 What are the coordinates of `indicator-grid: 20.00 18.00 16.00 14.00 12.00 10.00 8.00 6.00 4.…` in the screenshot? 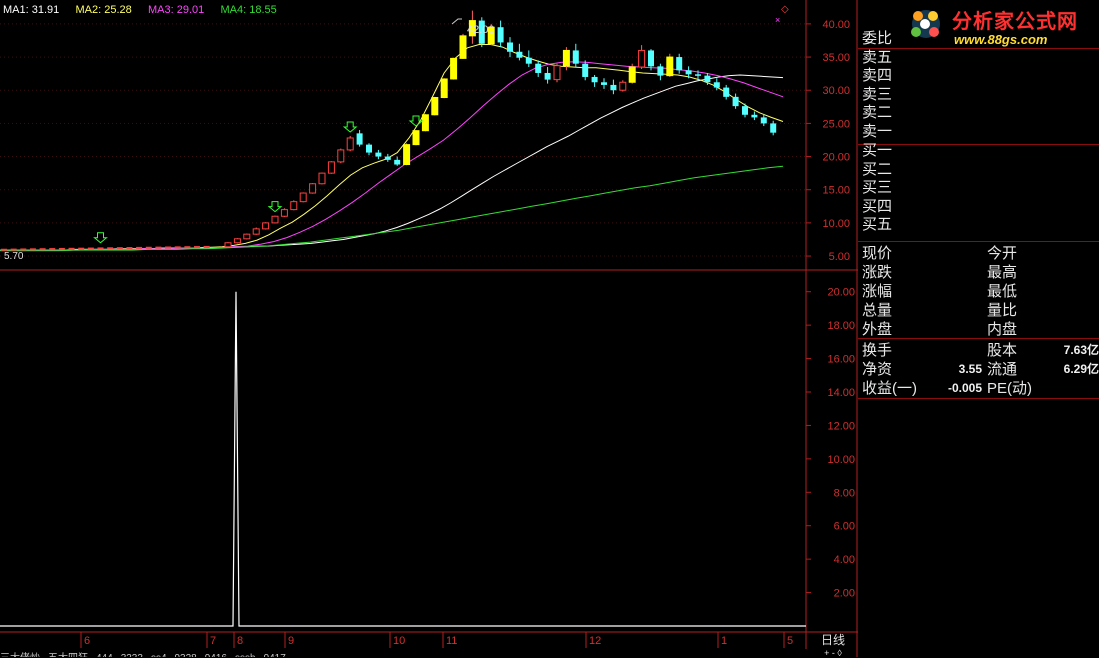 It's located at (830, 443).